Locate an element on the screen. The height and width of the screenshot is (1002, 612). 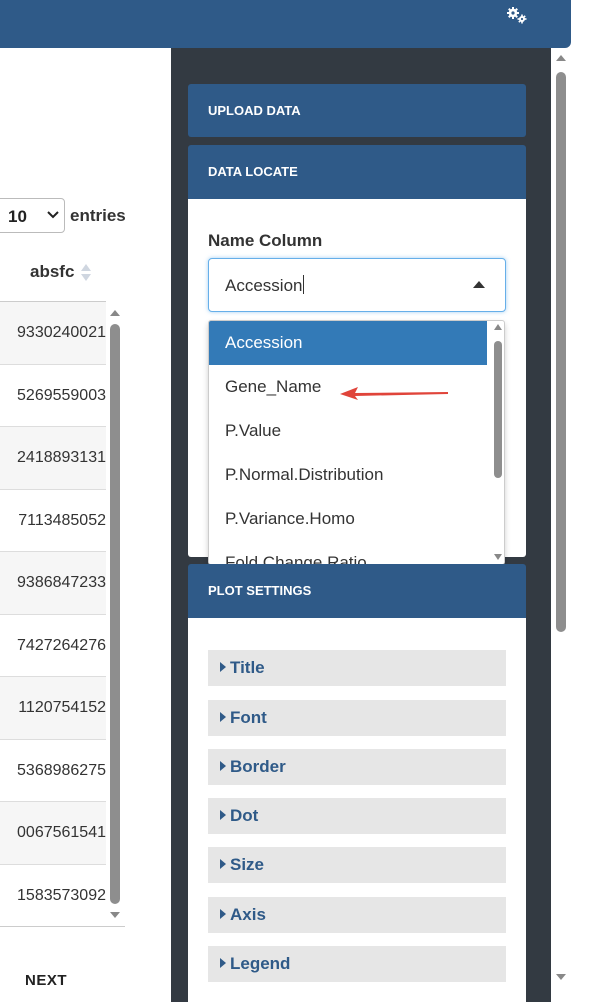
table-row: 1583573092 is located at coordinates (53, 896).